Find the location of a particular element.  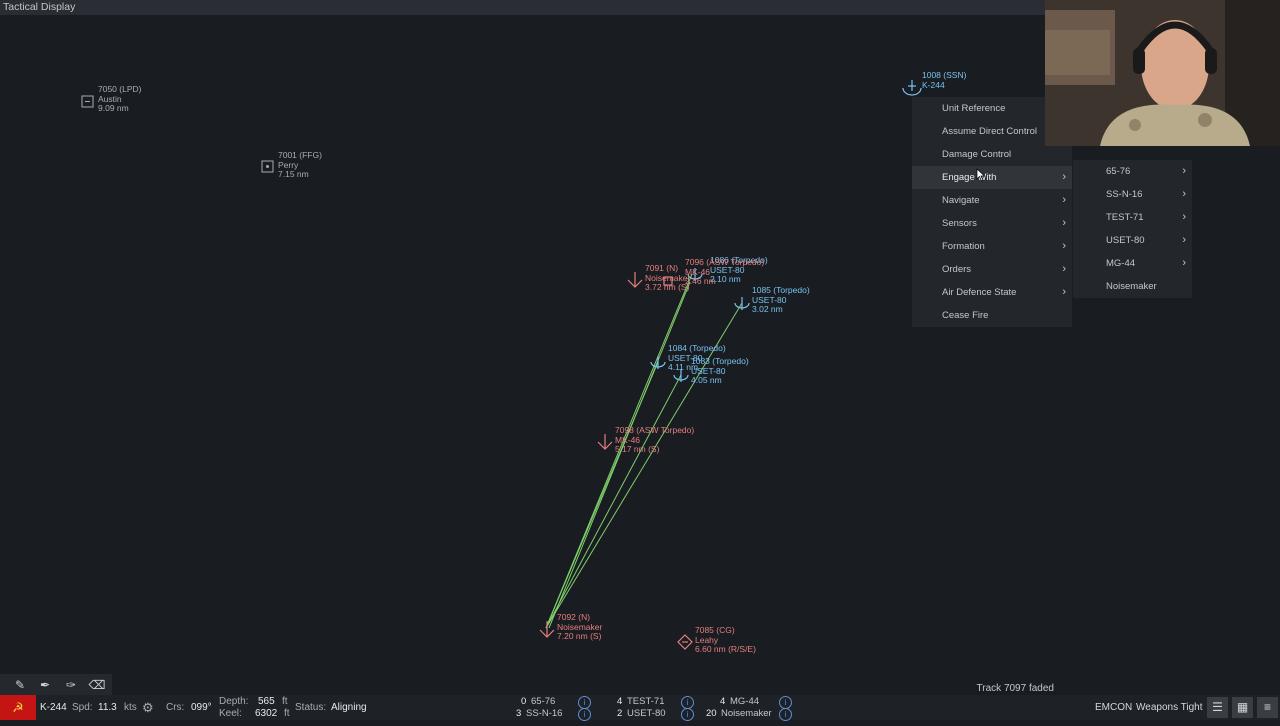

selected-unit-name: K-244 is located at coordinates (53, 707).